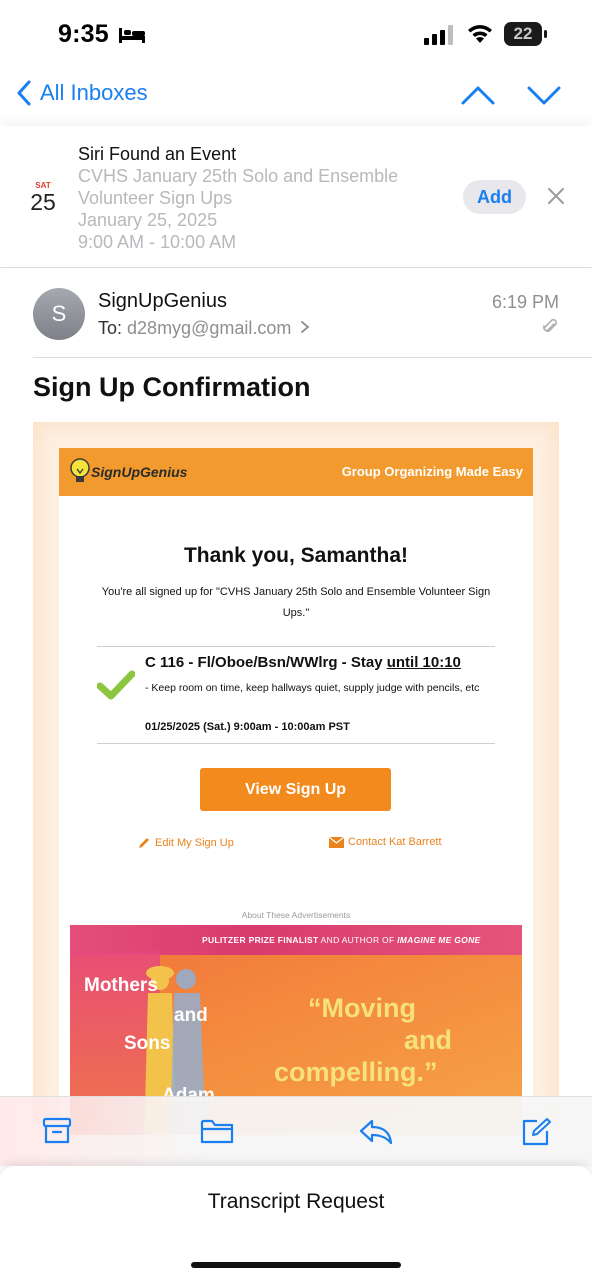 Image resolution: width=592 pixels, height=1280 pixels. Describe the element at coordinates (266, 662) in the screenshot. I see `slot-title-main: C 116 - Fl/Oboe/Bsn/WWlrg - Stay` at that location.